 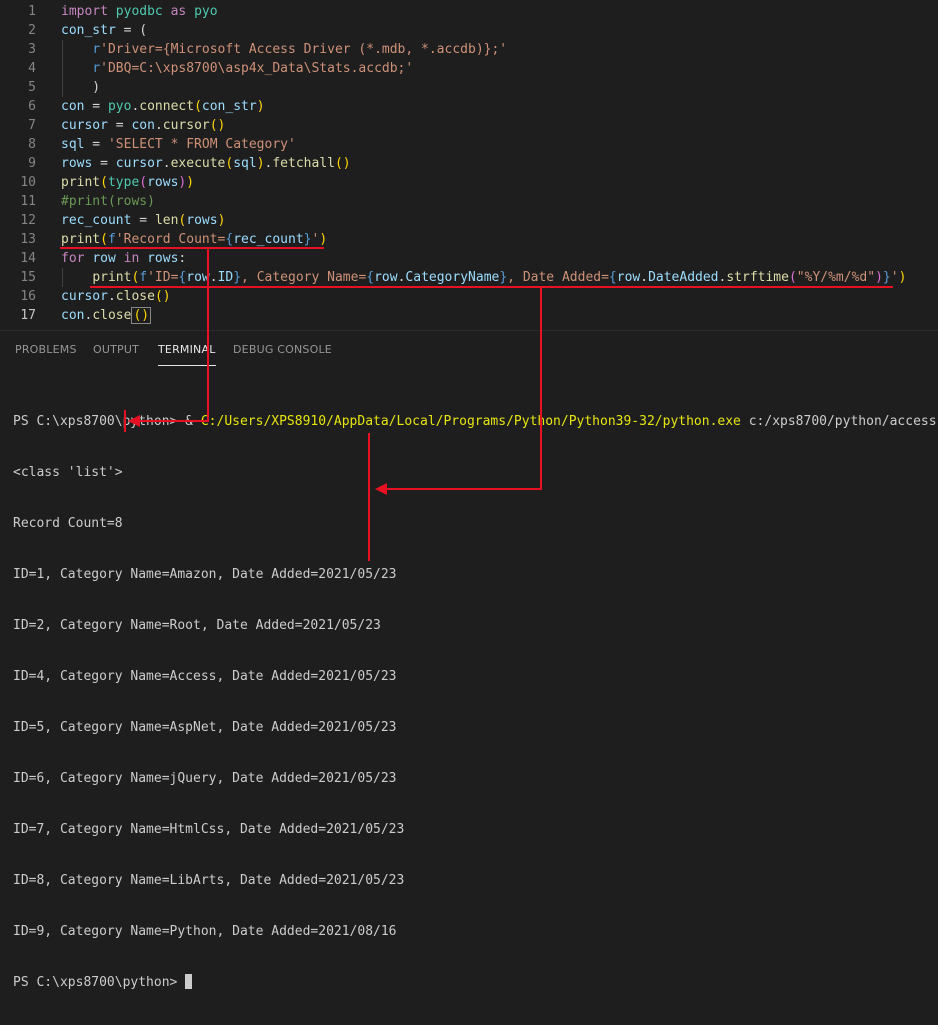 I want to click on line-number: 15, so click(x=28, y=277).